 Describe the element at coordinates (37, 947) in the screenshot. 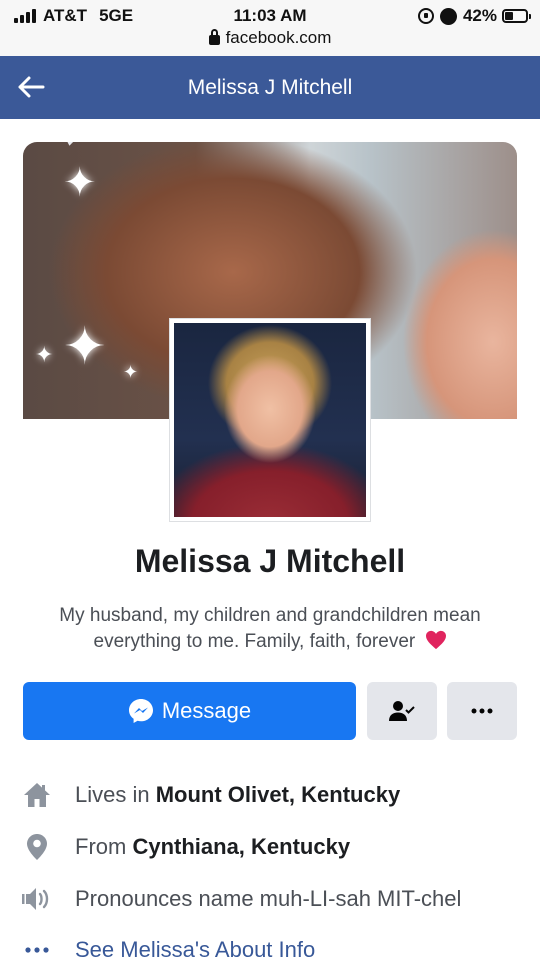

I see `ellipsis-icon` at that location.